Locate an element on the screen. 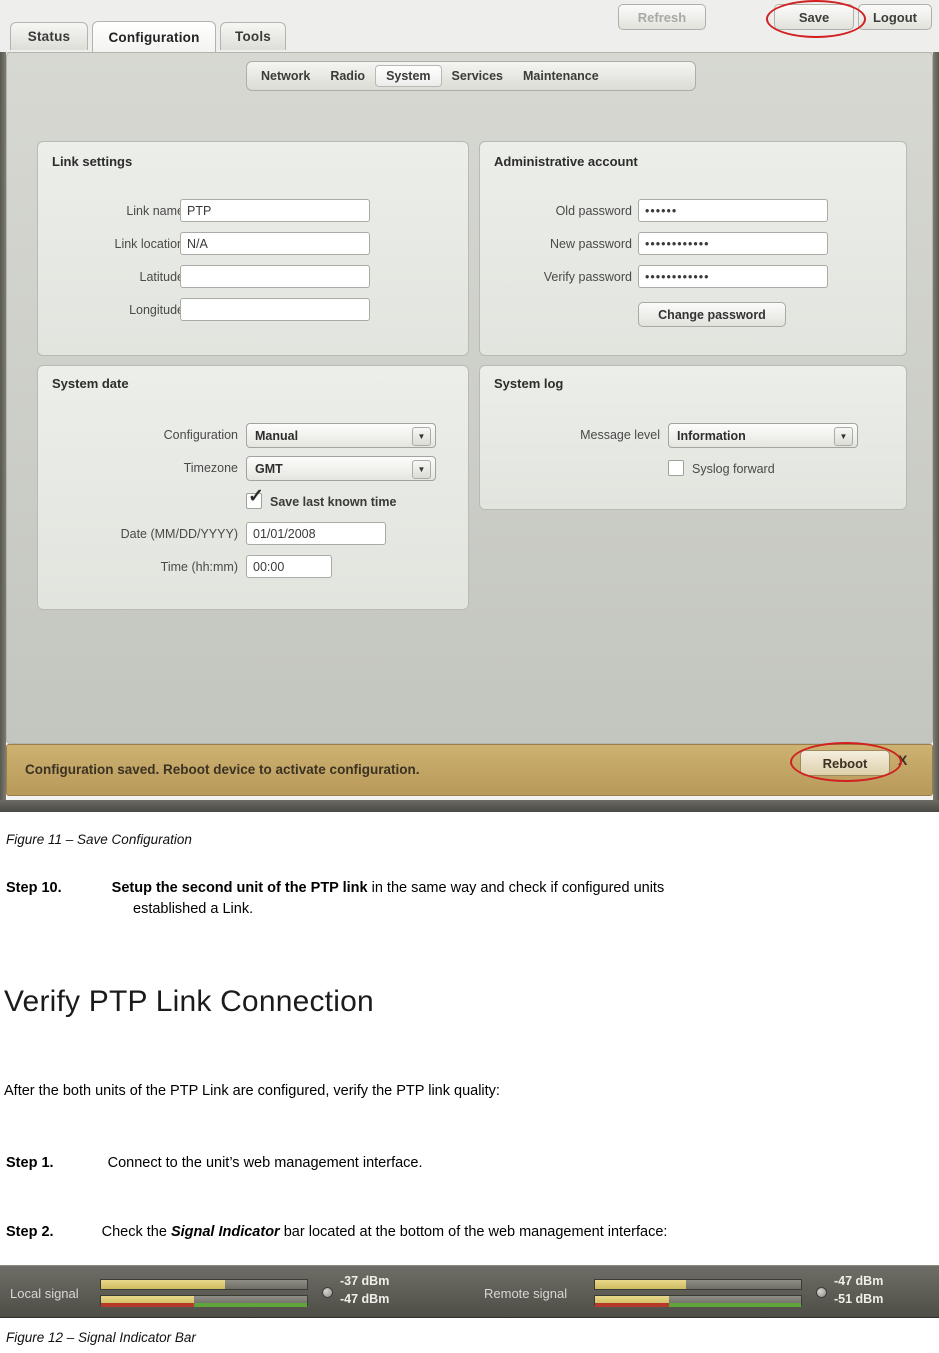 The image size is (939, 1353). tab-tools: Tools is located at coordinates (253, 36).